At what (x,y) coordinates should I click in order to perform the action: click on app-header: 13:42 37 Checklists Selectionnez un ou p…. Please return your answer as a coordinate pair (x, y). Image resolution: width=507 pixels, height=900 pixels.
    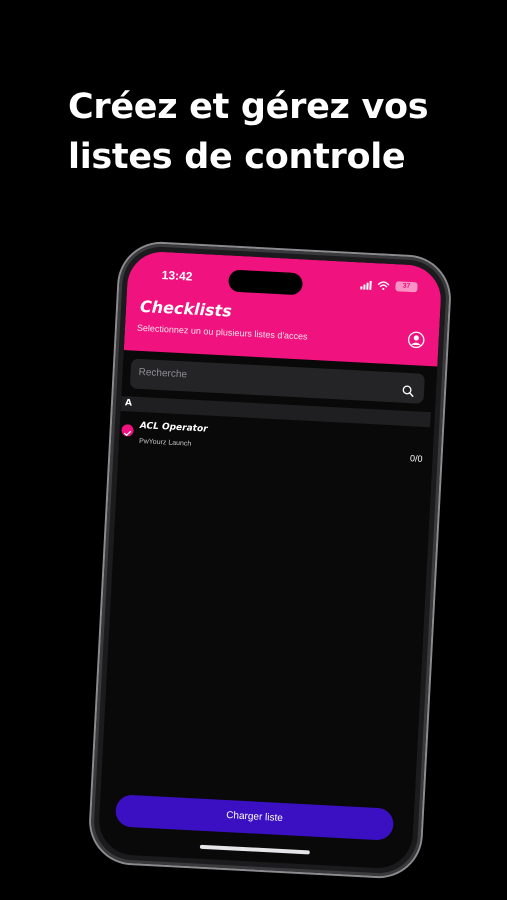
    Looking at the image, I should click on (283, 308).